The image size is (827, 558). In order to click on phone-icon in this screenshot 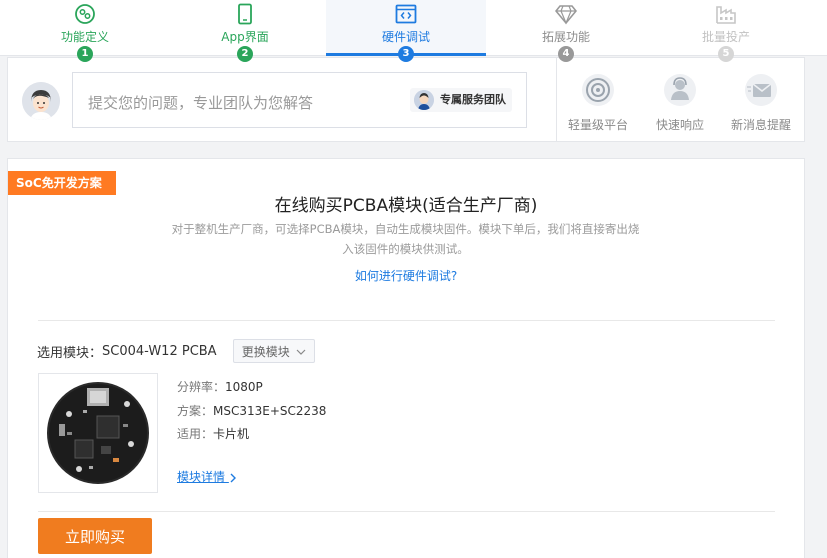, I will do `click(245, 14)`.